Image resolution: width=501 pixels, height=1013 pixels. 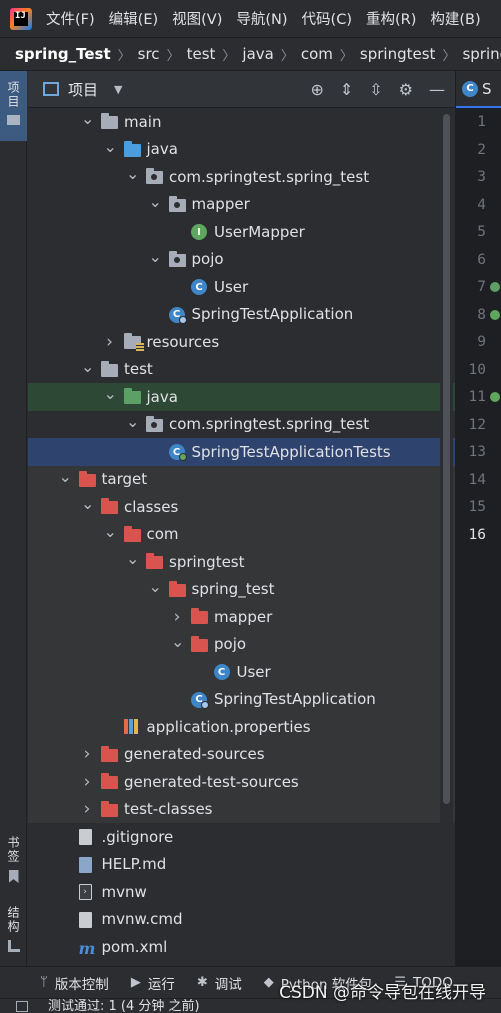 What do you see at coordinates (446, 459) in the screenshot?
I see `scrollbar-thumb` at bounding box center [446, 459].